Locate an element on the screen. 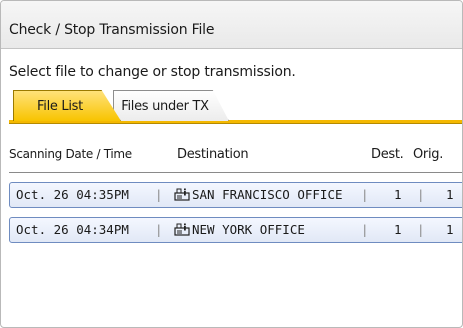 This screenshot has height=328, width=463. column-header-destination: Destination is located at coordinates (213, 154).